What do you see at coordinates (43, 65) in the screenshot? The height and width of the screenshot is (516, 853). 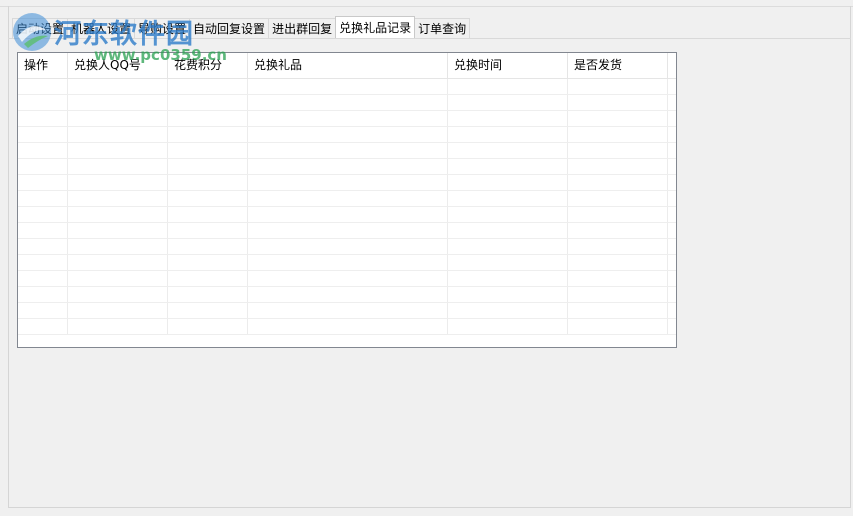 I see `column-header-action: 操作` at bounding box center [43, 65].